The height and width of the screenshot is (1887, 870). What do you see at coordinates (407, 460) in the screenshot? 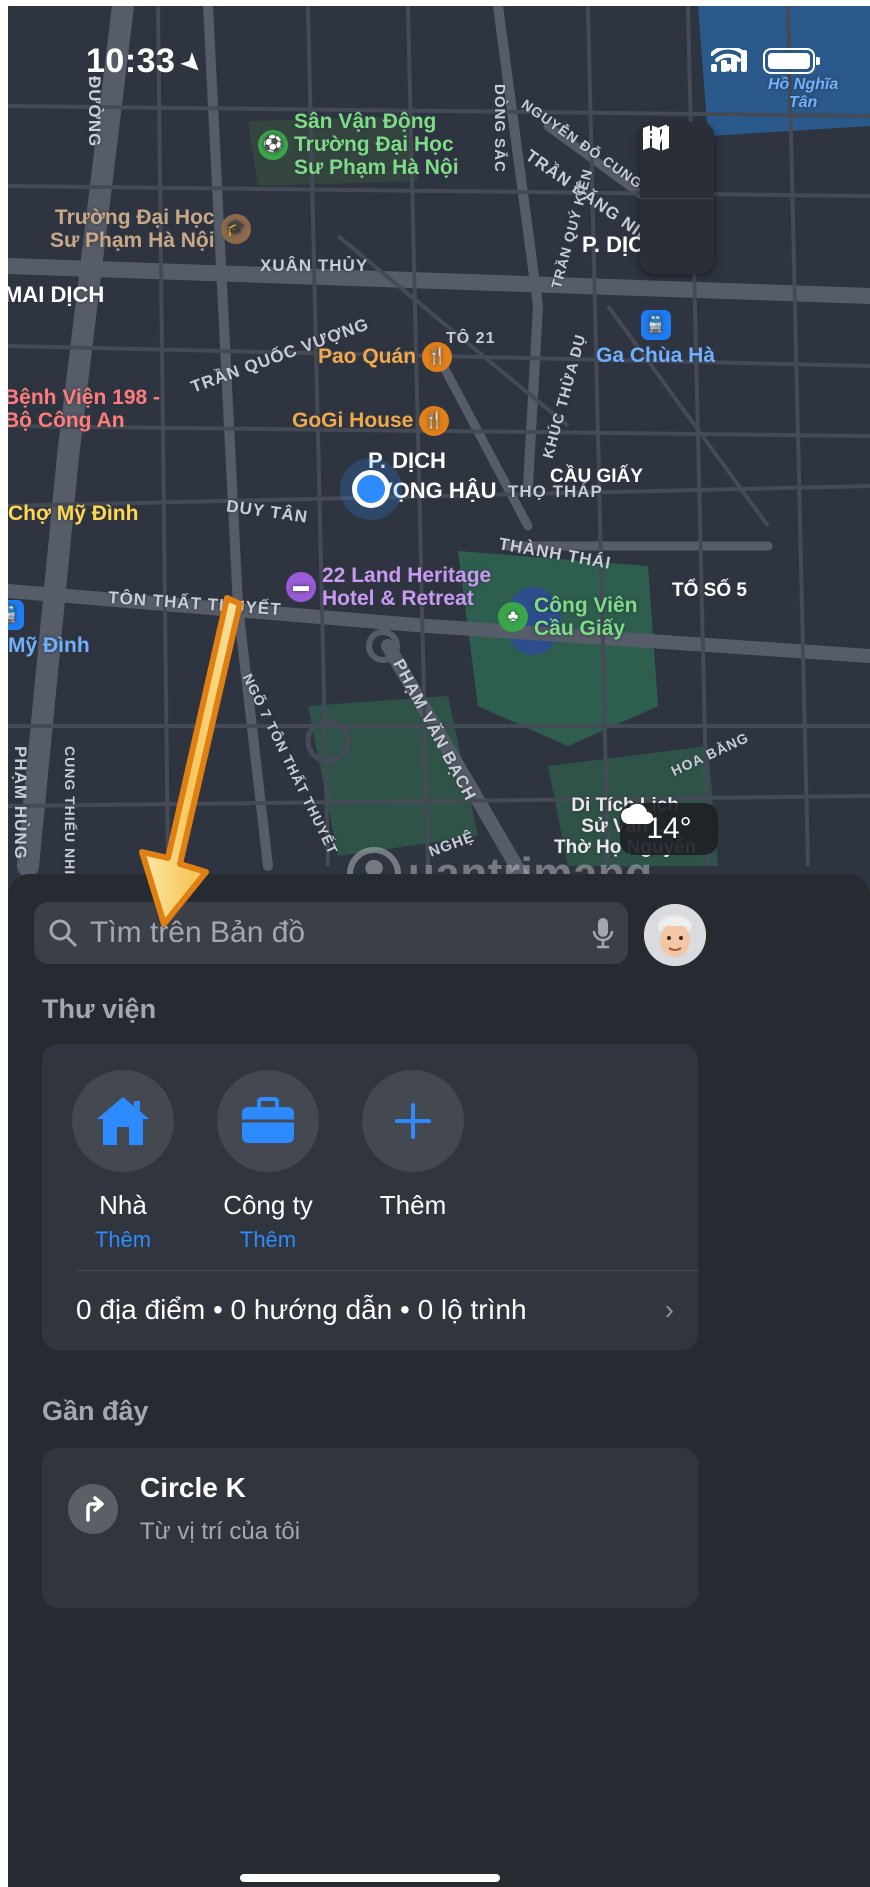
I see `area-label: P. DỊCH` at bounding box center [407, 460].